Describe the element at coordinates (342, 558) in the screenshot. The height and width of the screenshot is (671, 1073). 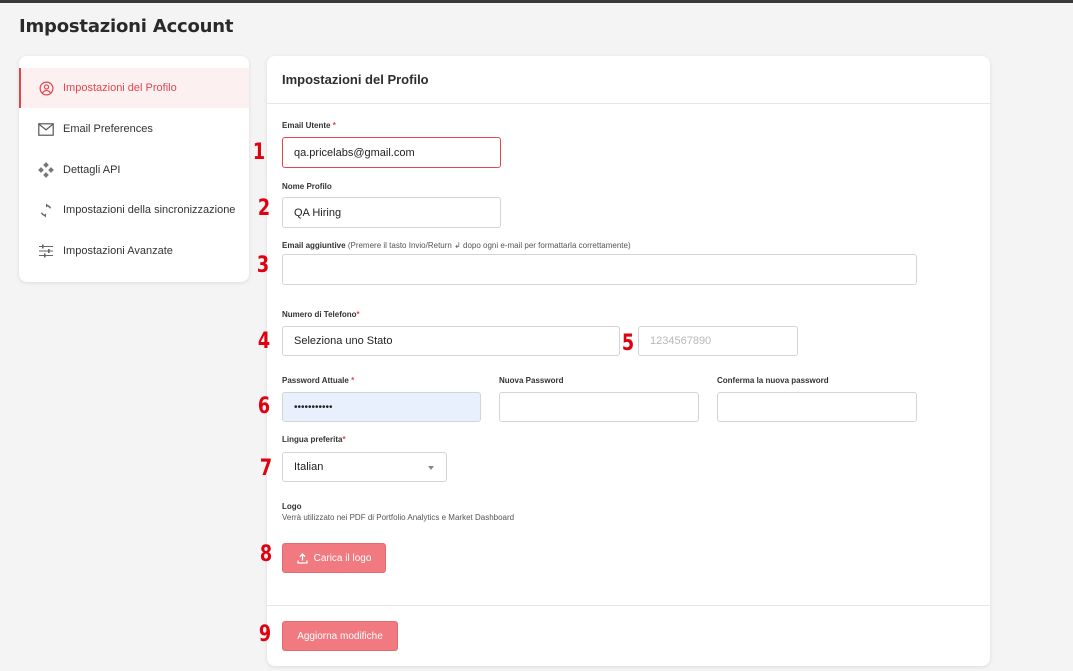
I see `upload-logo-label: Carica il logo` at that location.